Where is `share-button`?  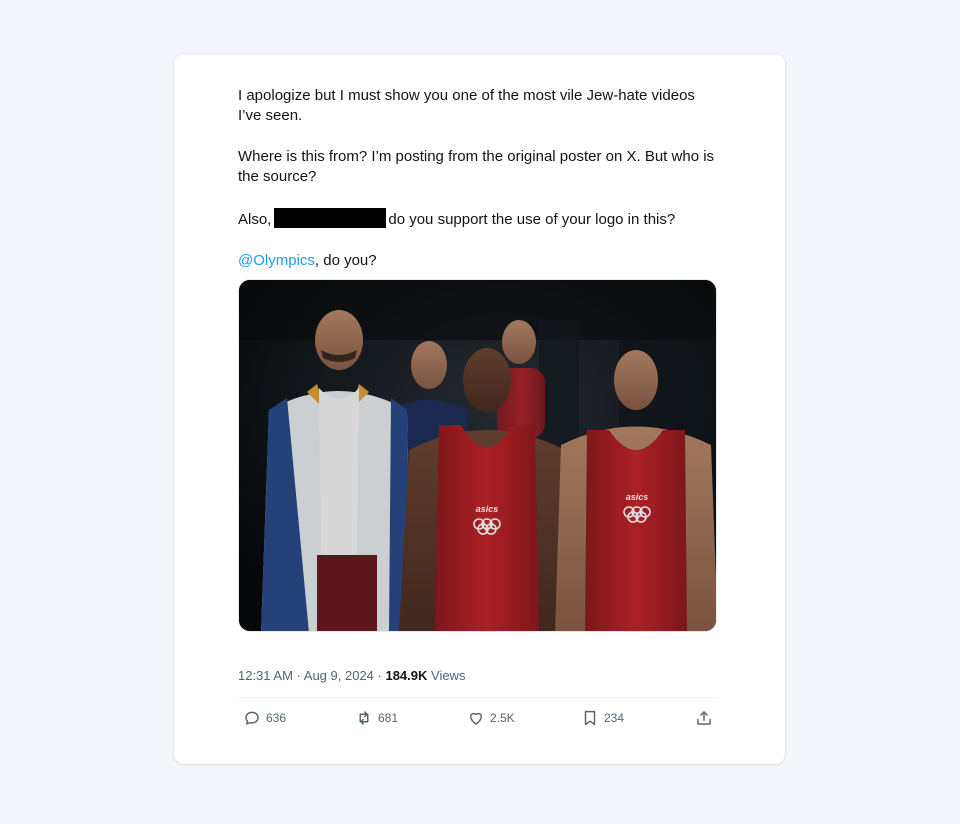
share-button is located at coordinates (706, 718).